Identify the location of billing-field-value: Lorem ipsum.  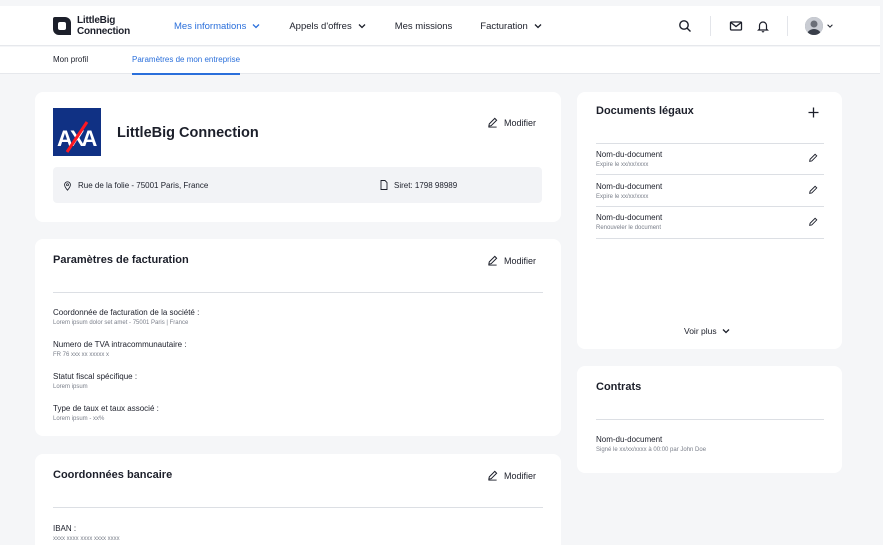
(70, 387).